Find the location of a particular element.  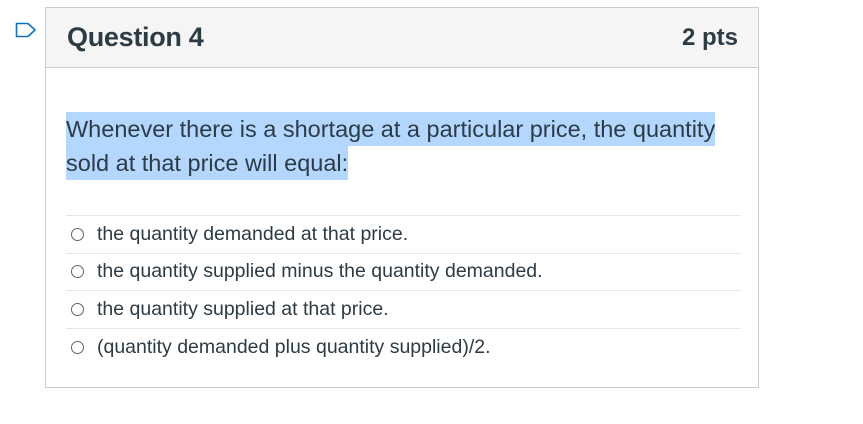

question-header: Question 4 2 pts is located at coordinates (402, 38).